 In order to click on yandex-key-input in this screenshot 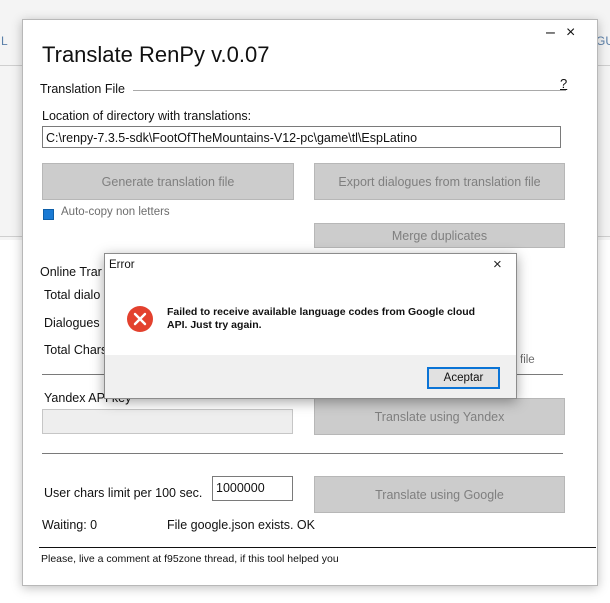, I will do `click(167, 421)`.